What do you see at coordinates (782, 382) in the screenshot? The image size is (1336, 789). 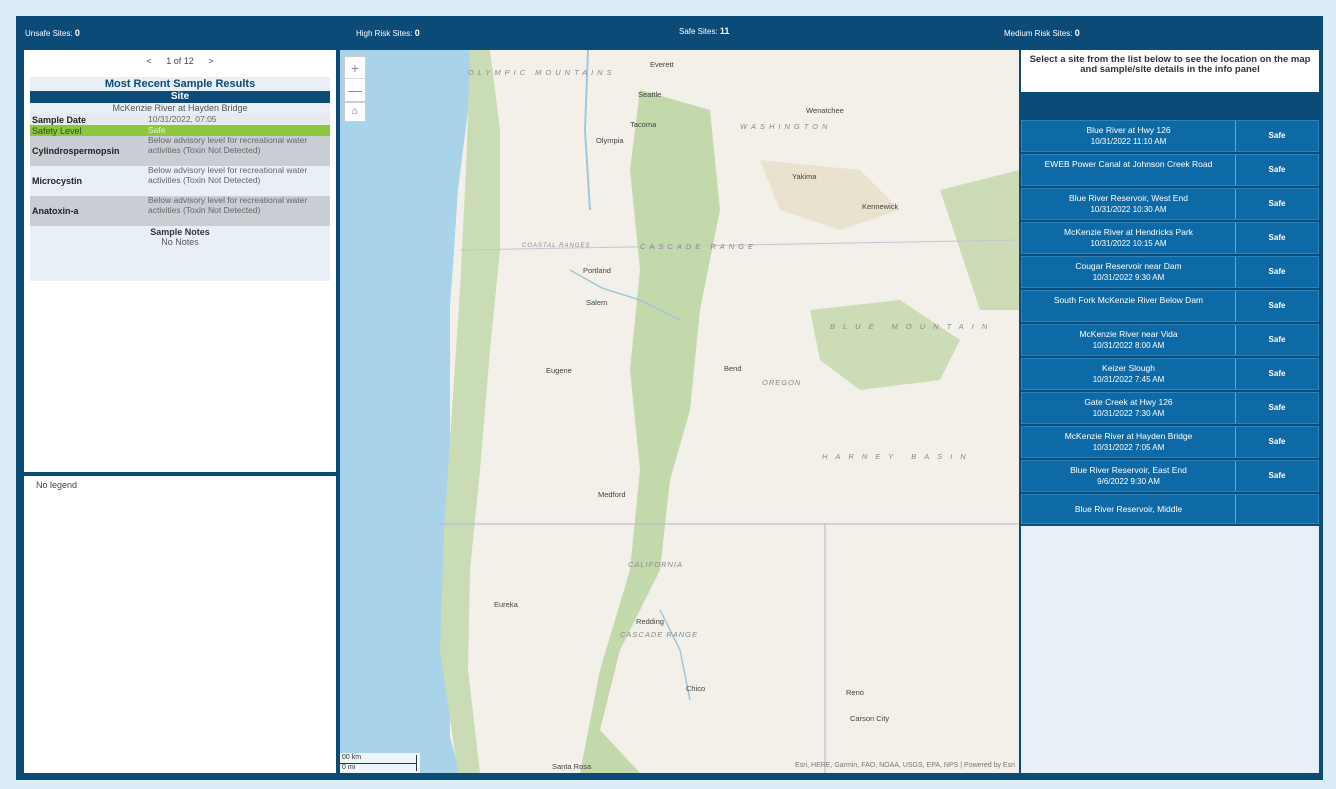 I see `map-label-oregon: OREGON` at bounding box center [782, 382].